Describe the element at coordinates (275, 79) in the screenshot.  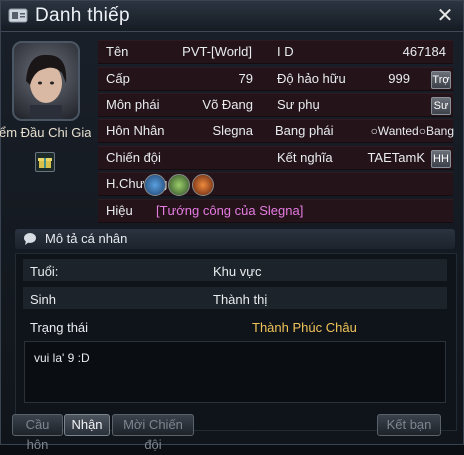
I see `row-level-friendship: Cấp 79 Độ hảo hữu 999 Trợ` at that location.